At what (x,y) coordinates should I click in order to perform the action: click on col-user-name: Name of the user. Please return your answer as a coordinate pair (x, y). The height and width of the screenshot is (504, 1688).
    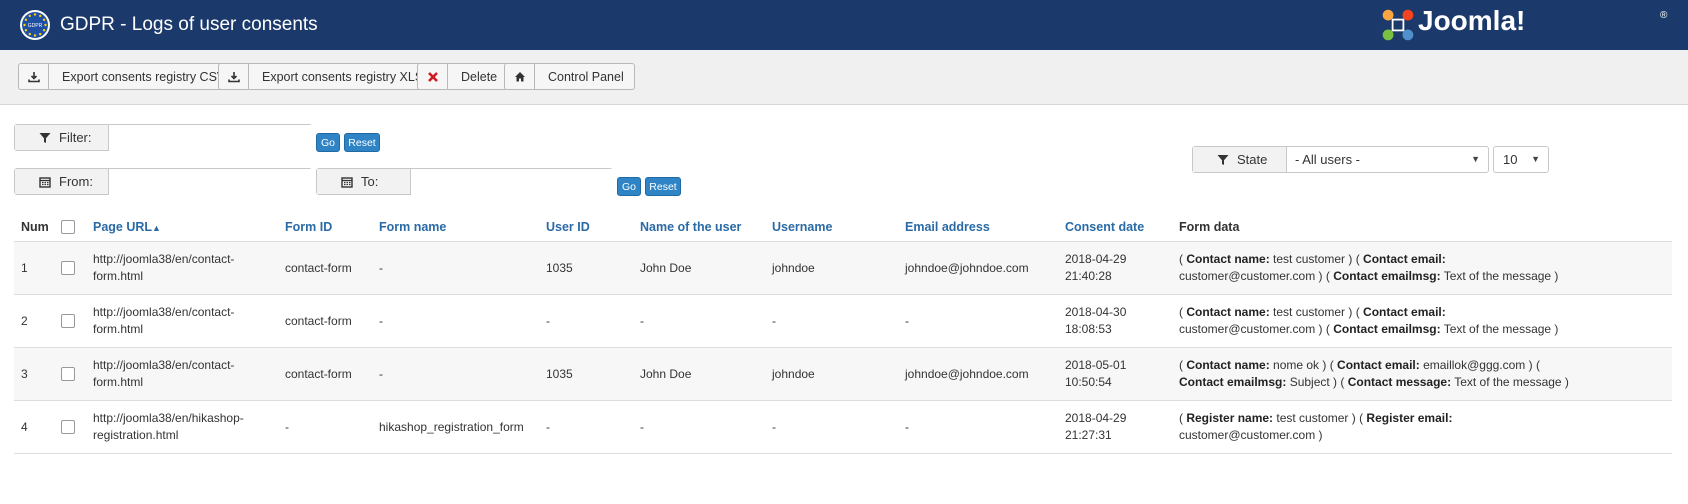
    Looking at the image, I should click on (699, 227).